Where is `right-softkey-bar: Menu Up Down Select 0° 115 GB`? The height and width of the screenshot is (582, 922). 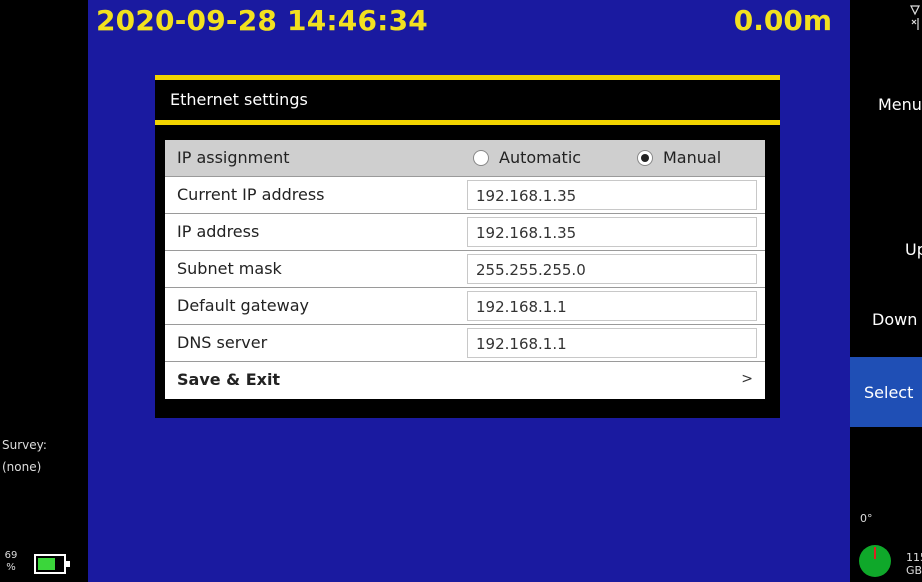 right-softkey-bar: Menu Up Down Select 0° 115 GB is located at coordinates (886, 291).